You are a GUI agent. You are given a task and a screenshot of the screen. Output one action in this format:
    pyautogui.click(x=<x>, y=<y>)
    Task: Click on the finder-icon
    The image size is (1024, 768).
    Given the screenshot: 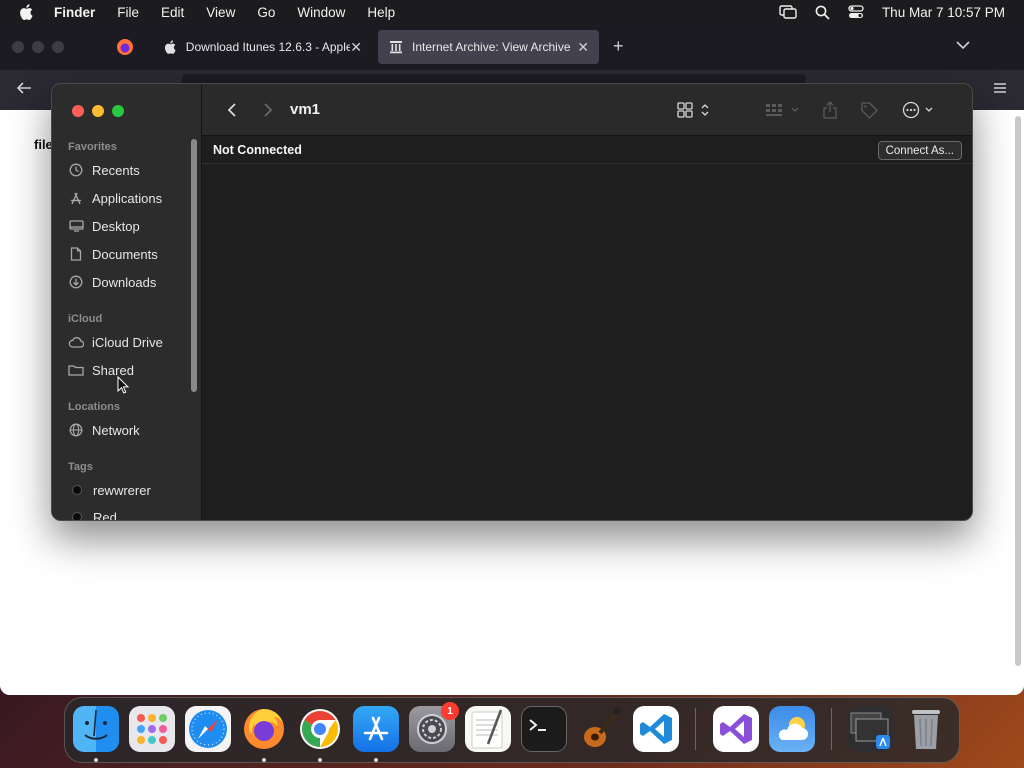 What is the action you would take?
    pyautogui.click(x=96, y=724)
    